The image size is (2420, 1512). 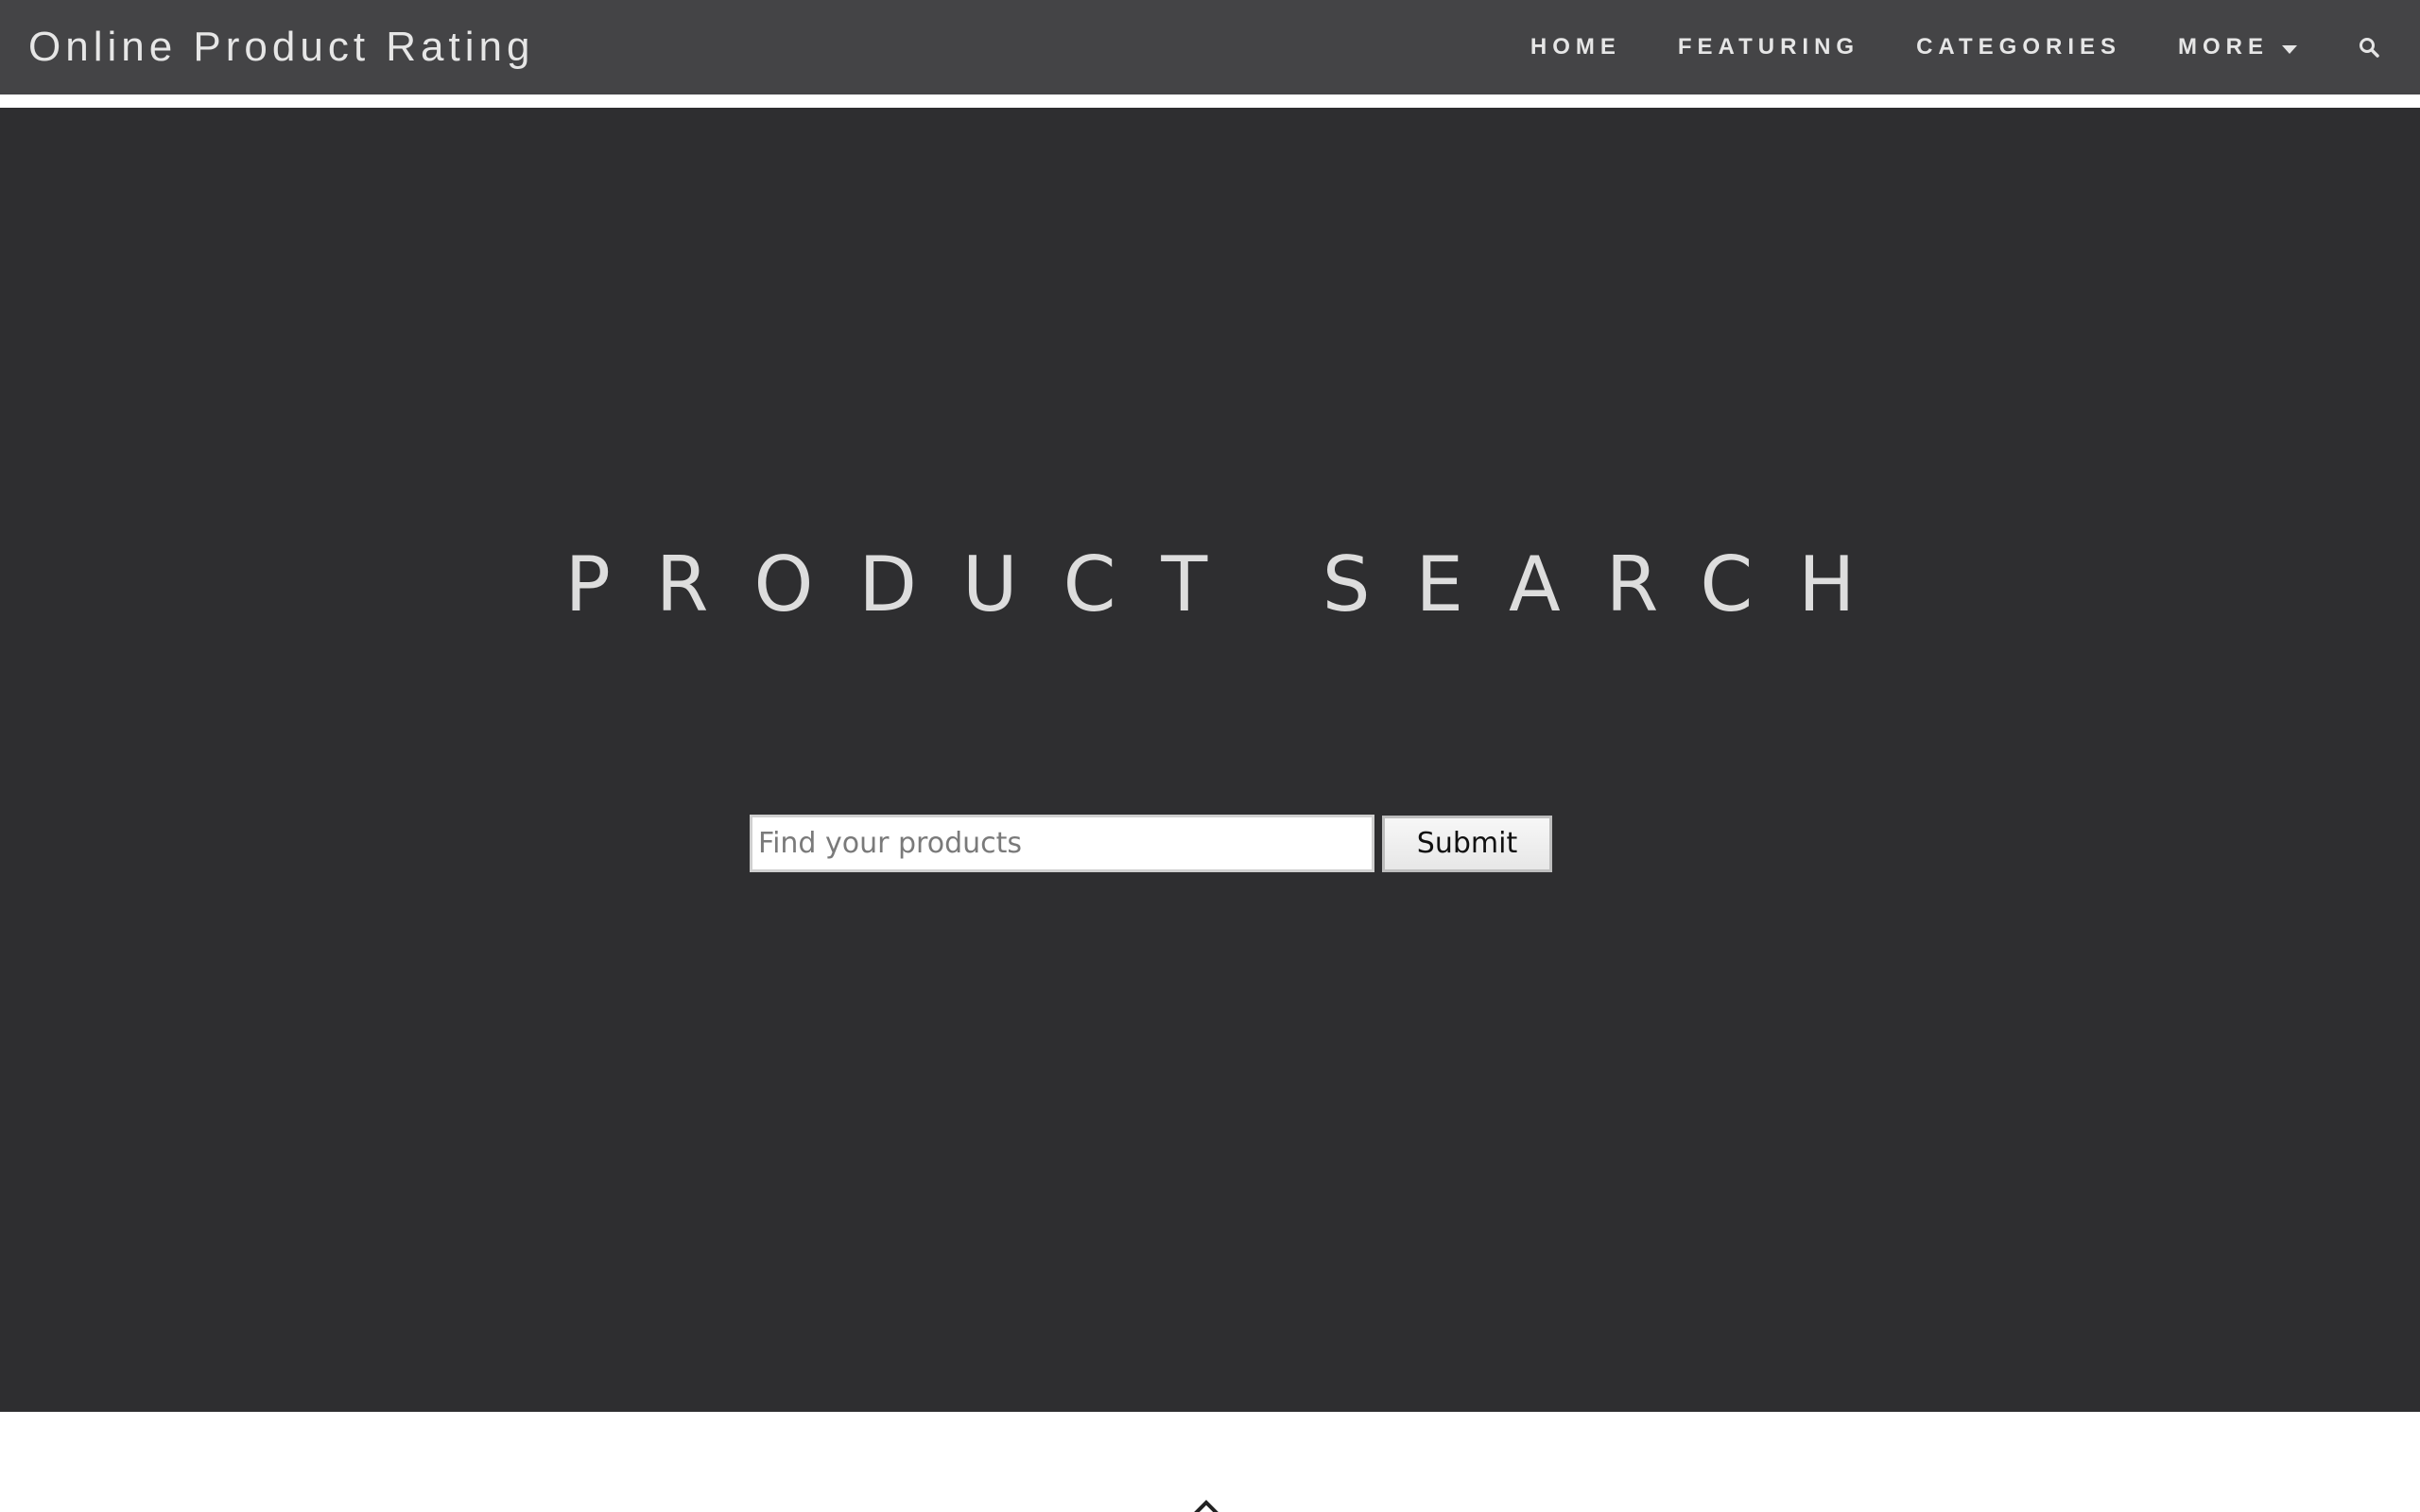 I want to click on nav-more-dropdown: MORE, so click(x=2238, y=47).